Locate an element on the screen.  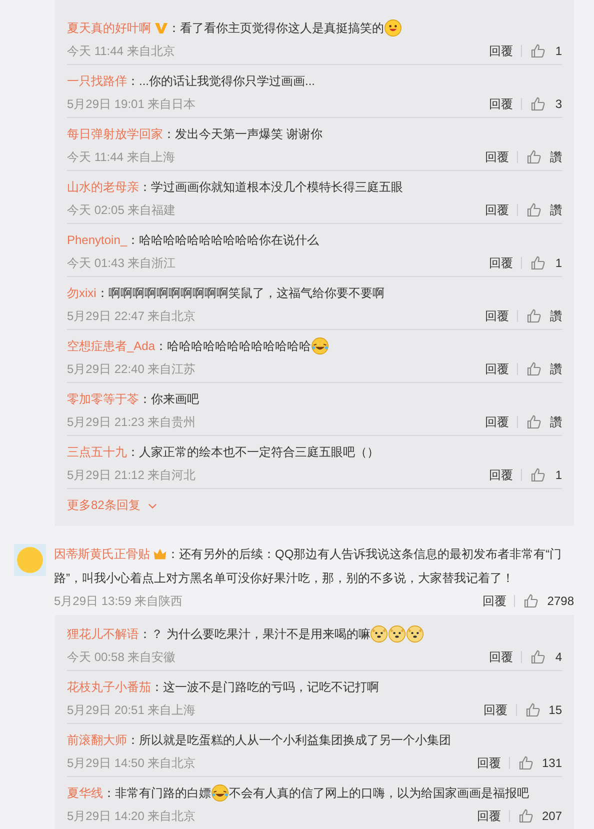
user-name-link: 夏华线 is located at coordinates (85, 793).